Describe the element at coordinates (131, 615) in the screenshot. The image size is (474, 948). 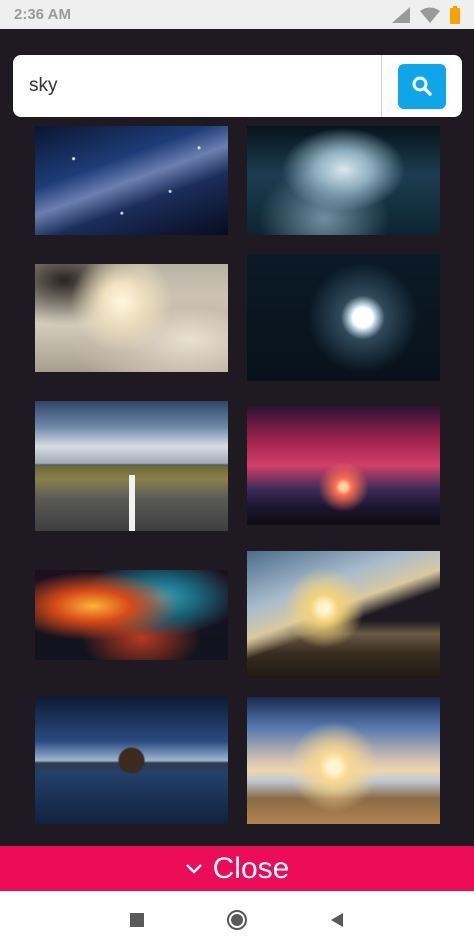
I see `colorful-nebula-image` at that location.